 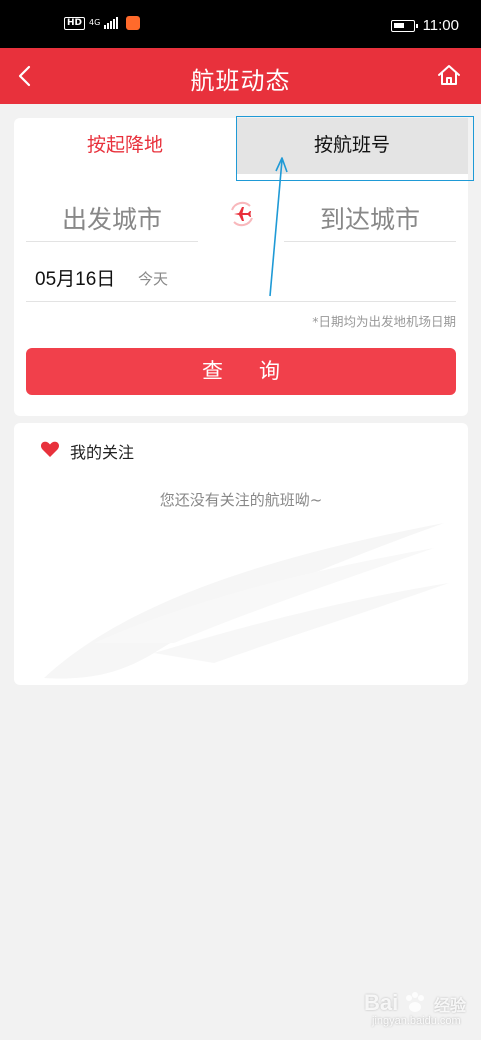 I want to click on date-value: 05月16日, so click(x=75, y=279).